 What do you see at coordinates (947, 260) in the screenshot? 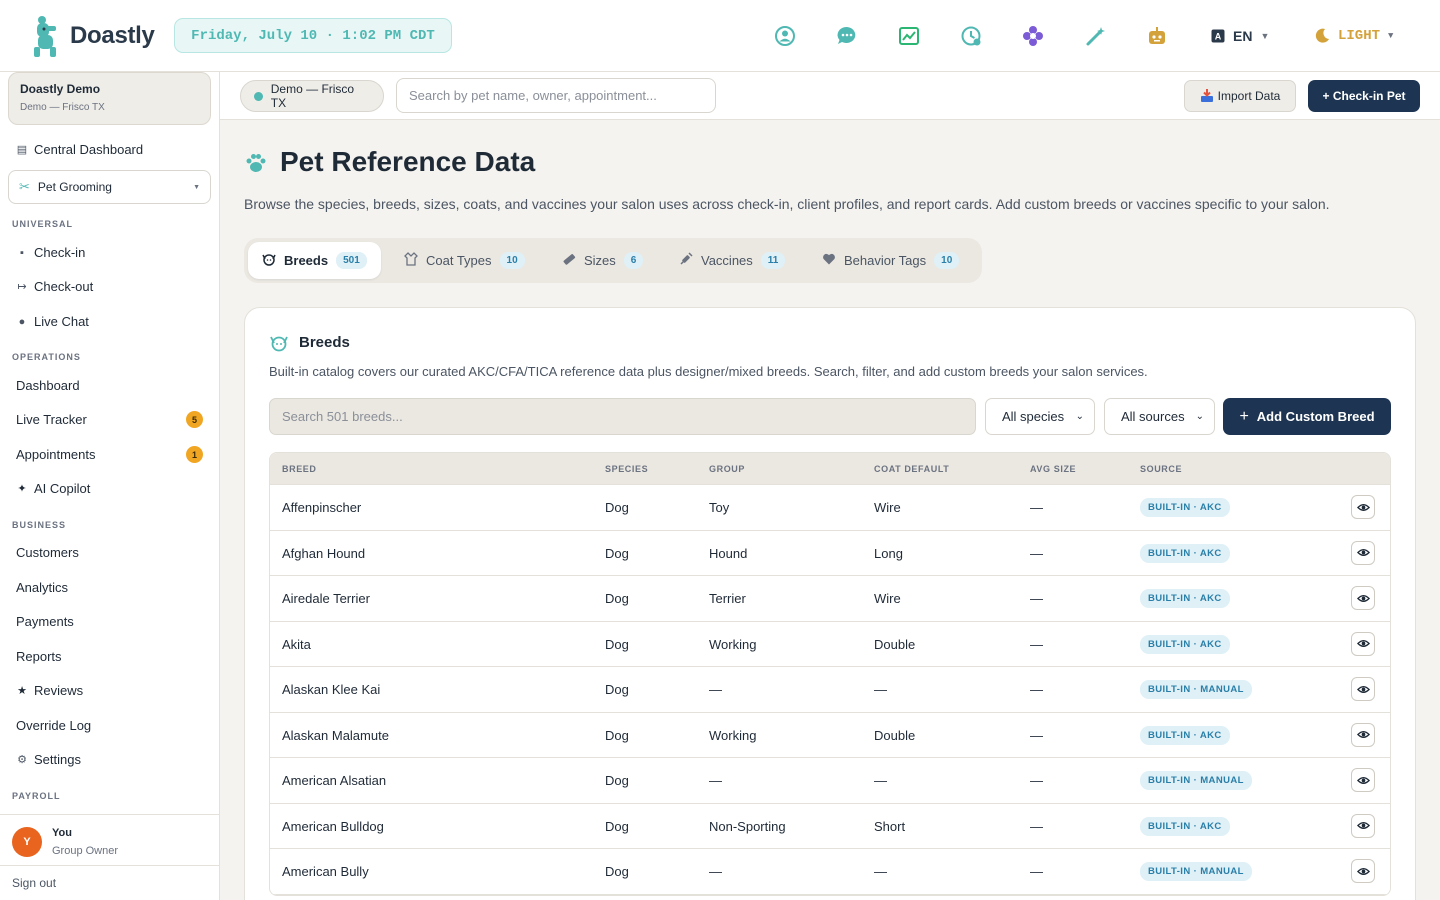
I see `tab-count-badge: 10` at bounding box center [947, 260].